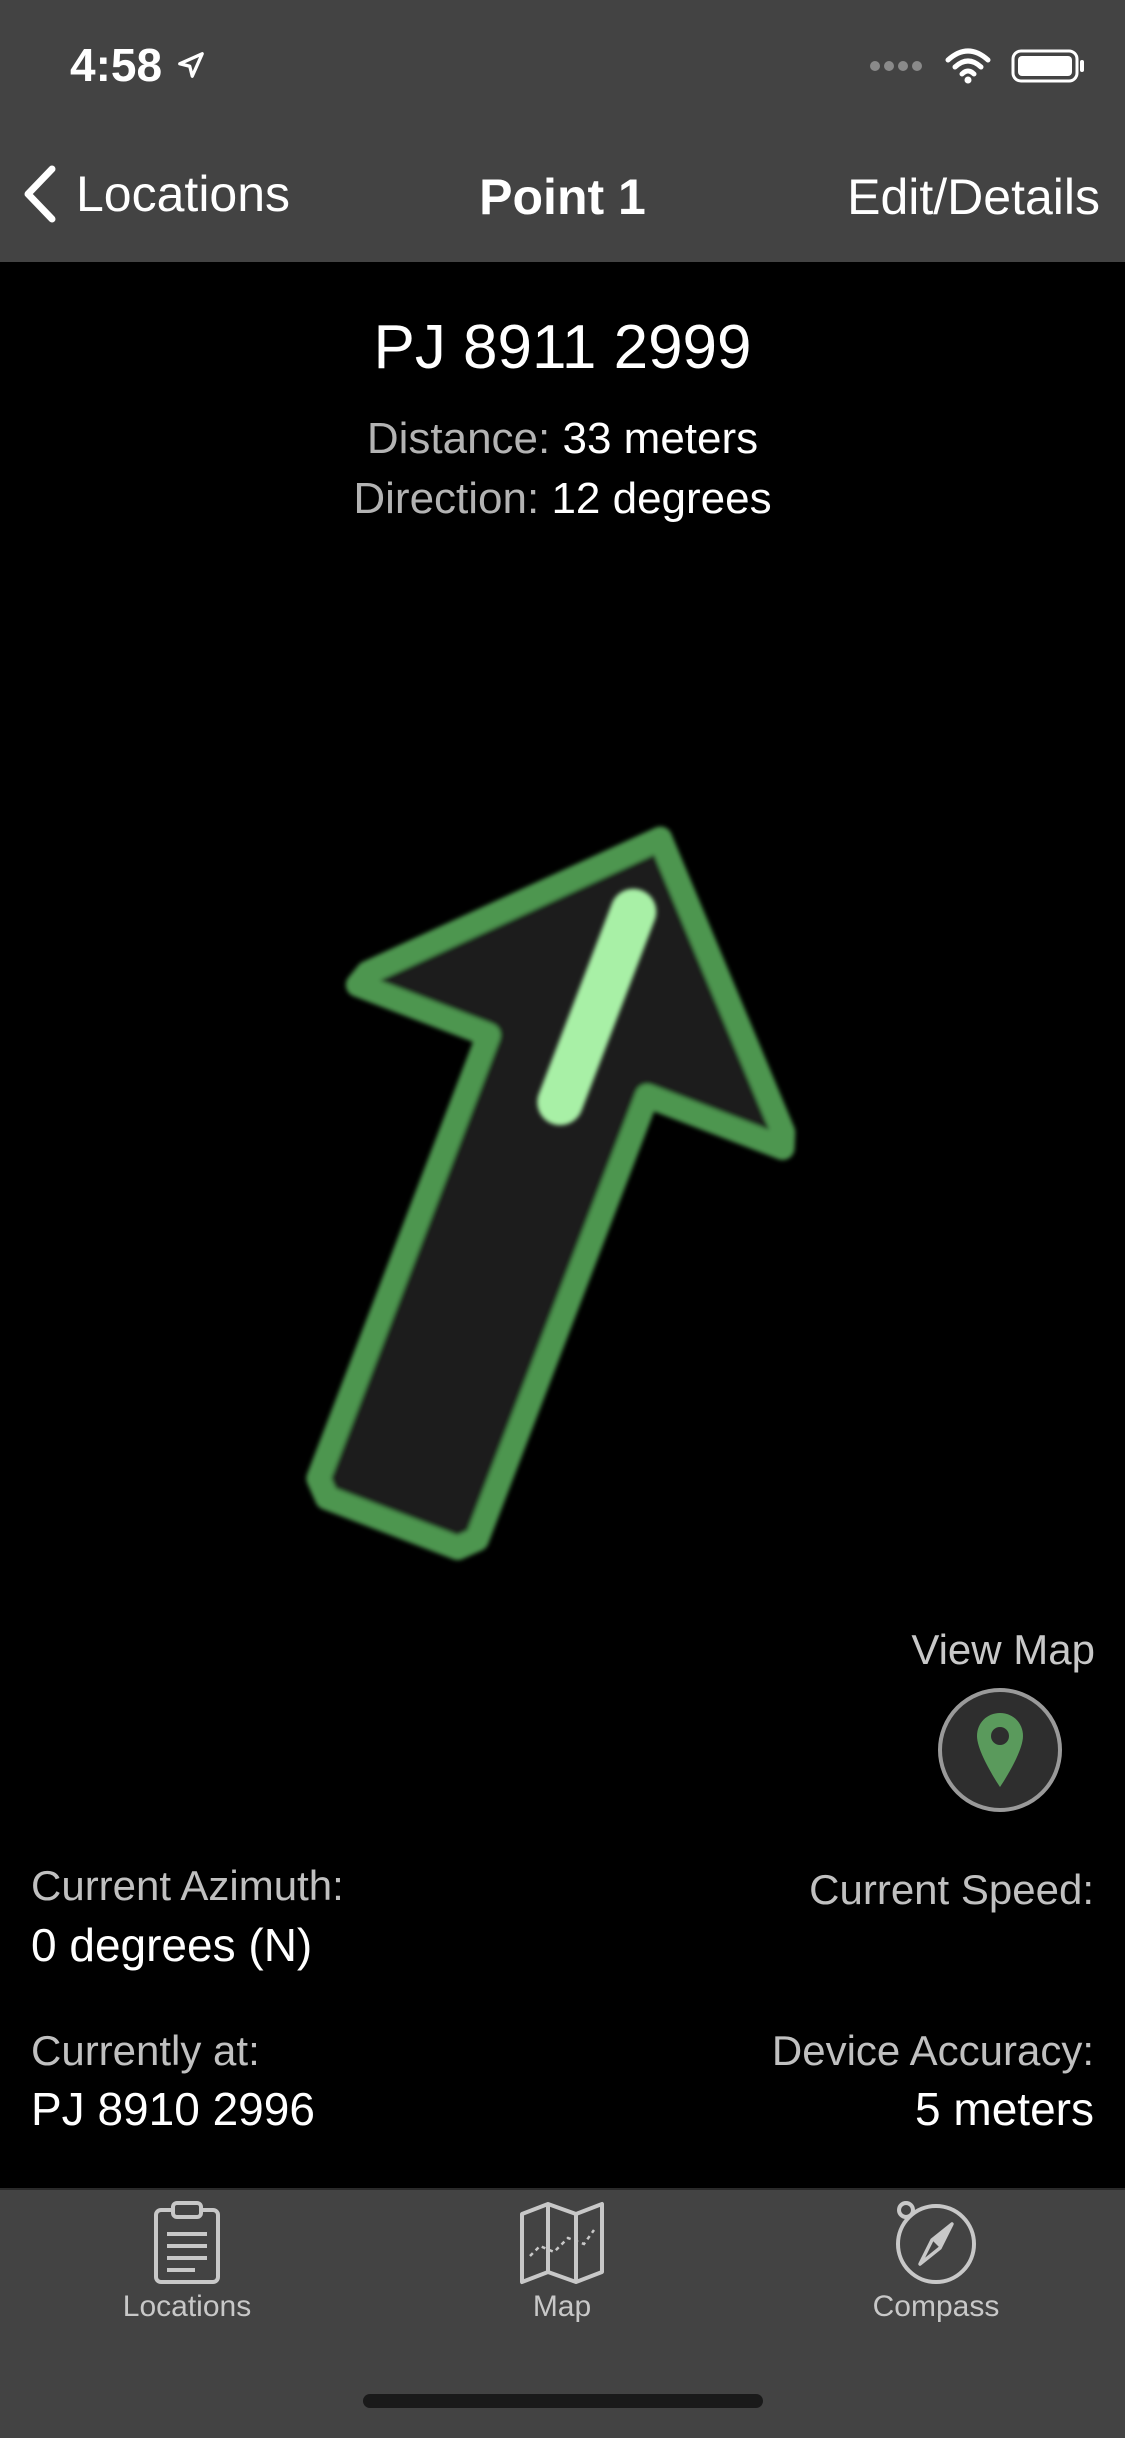 The image size is (1125, 2438). I want to click on clipboard-icon, so click(187, 2242).